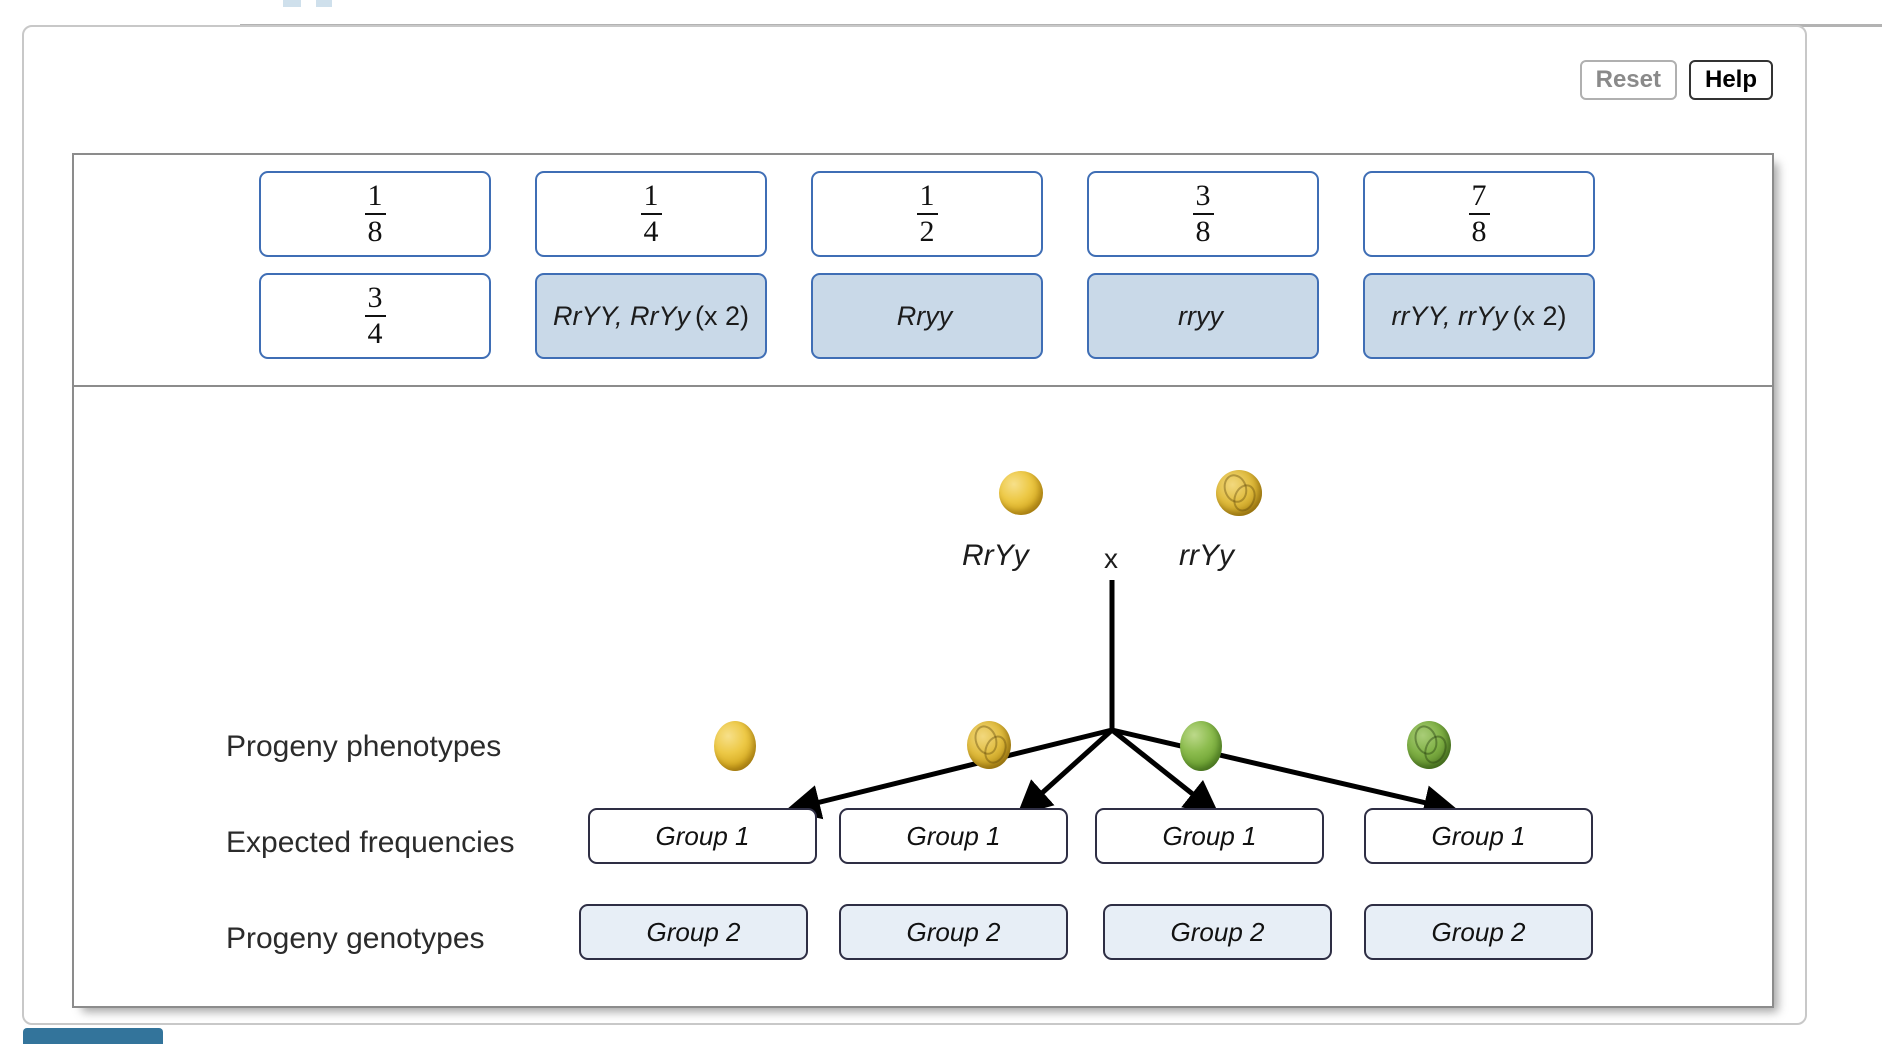 The height and width of the screenshot is (1044, 1882). What do you see at coordinates (995, 555) in the screenshot?
I see `parent-left-genotype: RrYy` at bounding box center [995, 555].